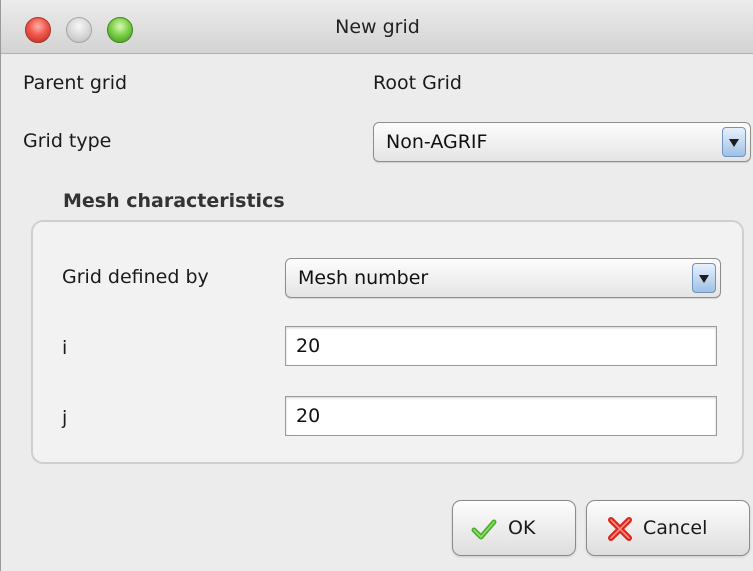  Describe the element at coordinates (562, 142) in the screenshot. I see `grid-type-select: Non-AGRIF` at that location.